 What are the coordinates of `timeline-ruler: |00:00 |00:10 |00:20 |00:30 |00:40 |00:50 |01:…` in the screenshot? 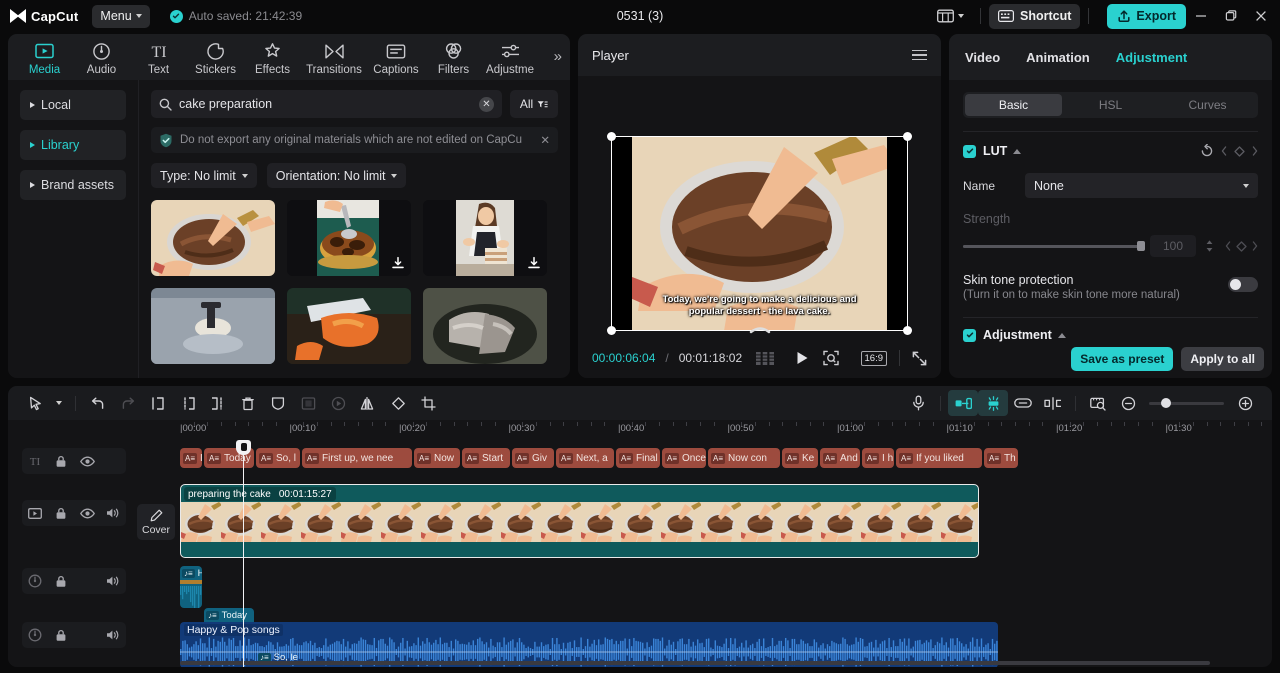 It's located at (640, 430).